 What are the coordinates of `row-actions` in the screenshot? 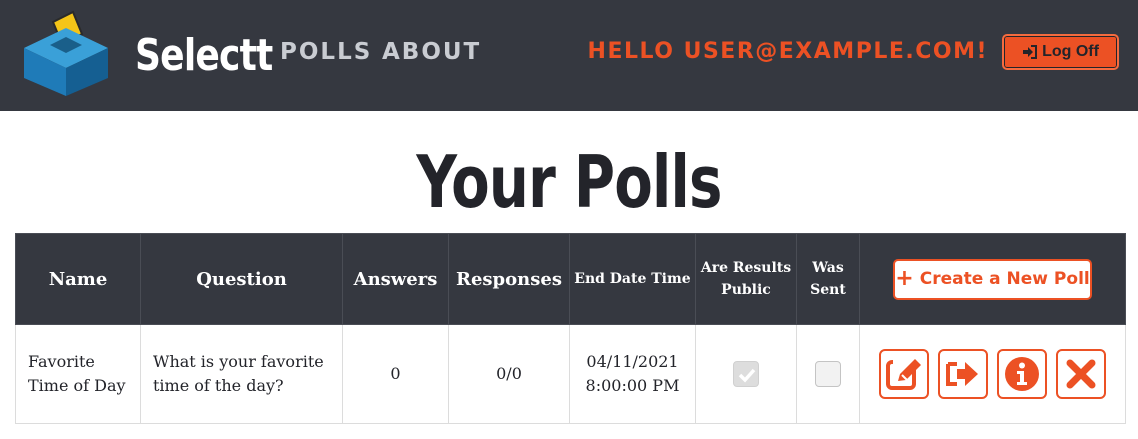 It's located at (992, 374).